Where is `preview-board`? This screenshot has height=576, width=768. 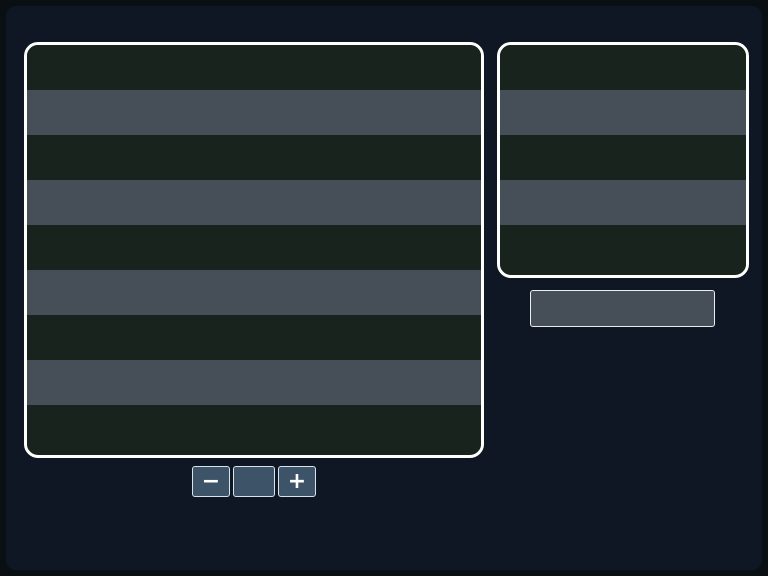 preview-board is located at coordinates (623, 160).